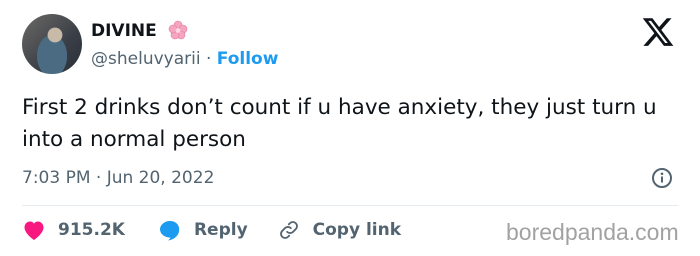 Image resolution: width=700 pixels, height=256 pixels. Describe the element at coordinates (288, 230) in the screenshot. I see `link-icon` at that location.